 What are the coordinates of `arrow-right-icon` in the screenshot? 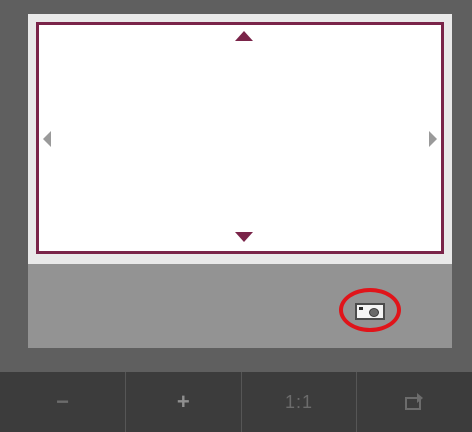 It's located at (433, 139).